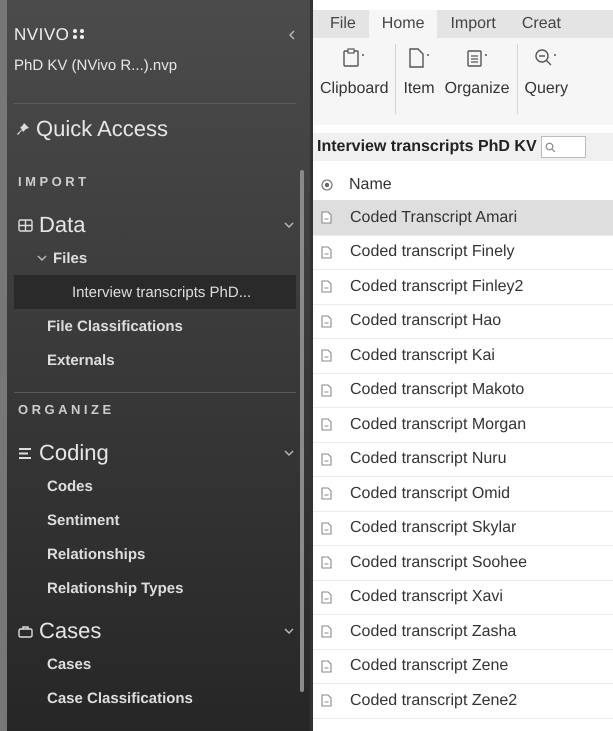 This screenshot has width=613, height=731. Describe the element at coordinates (151, 360) in the screenshot. I see `nav-item: Externals` at that location.